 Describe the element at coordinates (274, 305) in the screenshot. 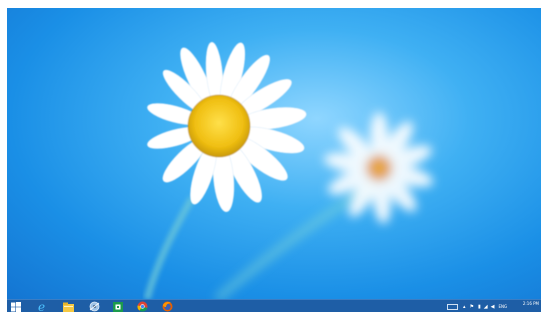

I see `taskbar: e ▴ ⚑ ▮ ◢ ◀ ENG 2:16 PM` at that location.